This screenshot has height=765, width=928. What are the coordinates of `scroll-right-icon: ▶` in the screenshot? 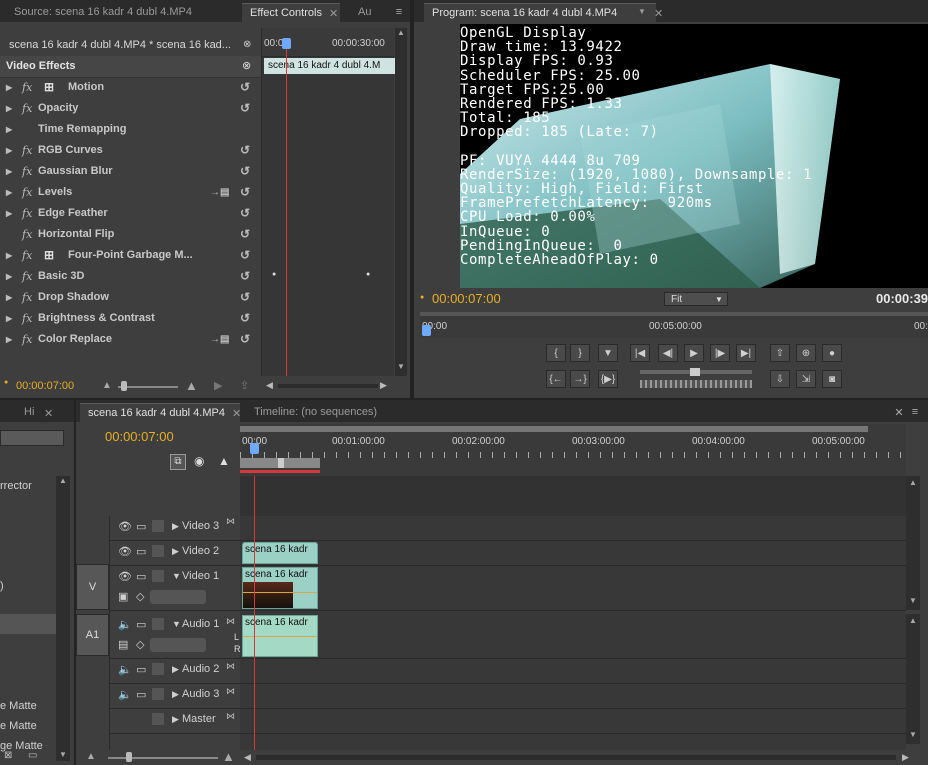 It's located at (383, 385).